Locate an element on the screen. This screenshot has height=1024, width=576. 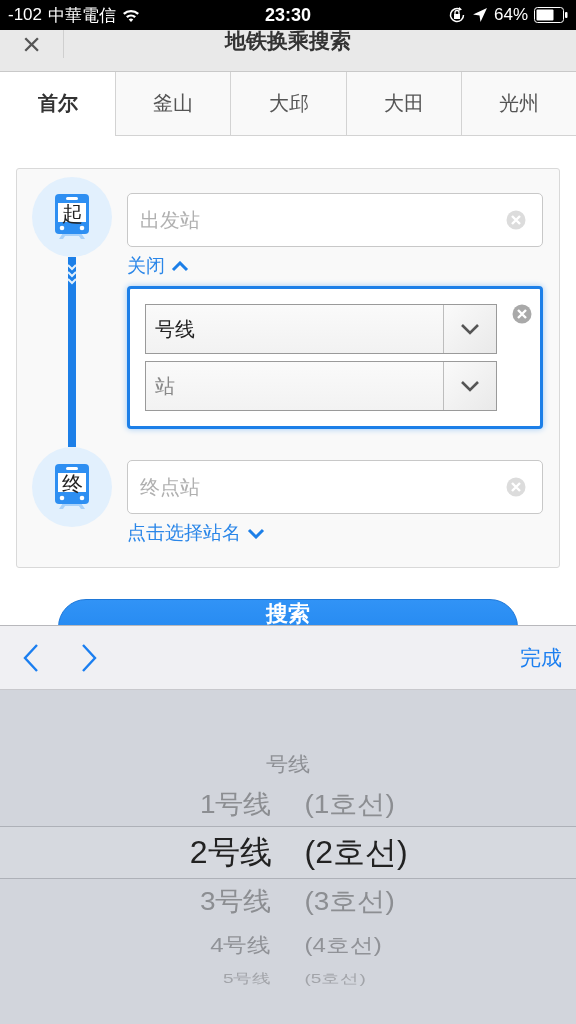
close-button: × is located at coordinates (32, 44).